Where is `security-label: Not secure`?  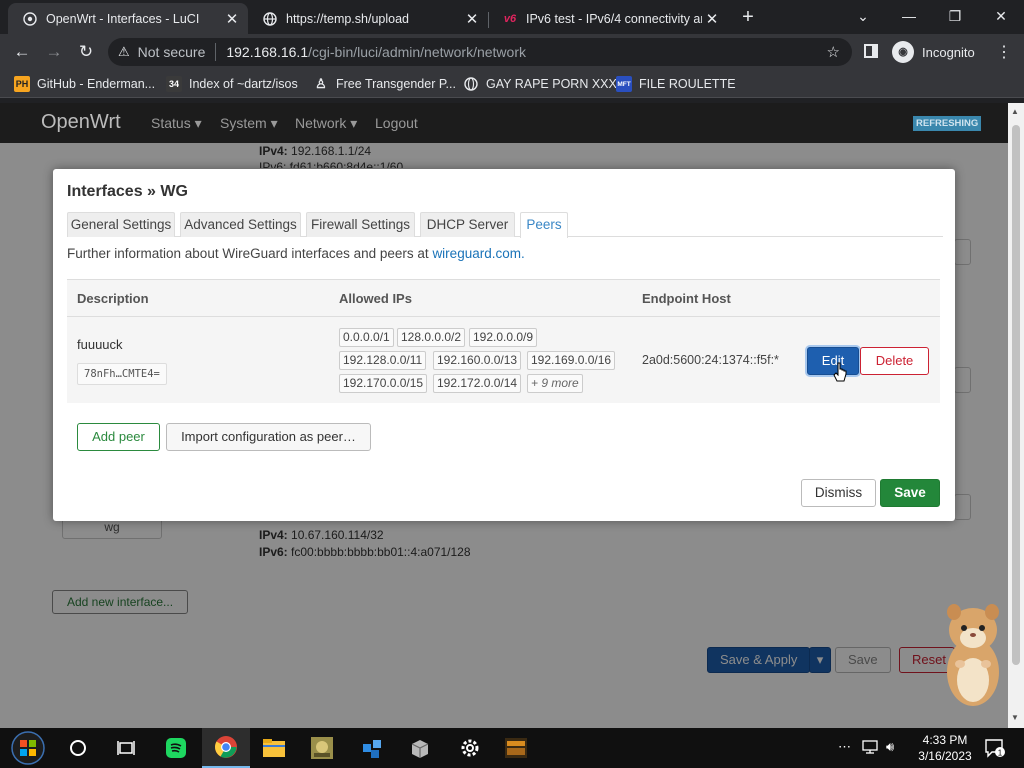 security-label: Not secure is located at coordinates (172, 52).